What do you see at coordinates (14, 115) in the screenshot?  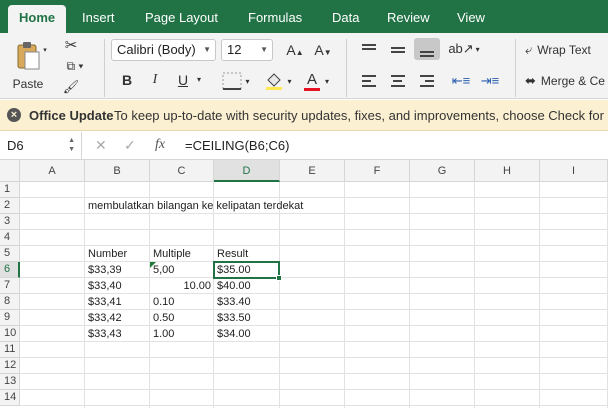 I see `close-icon: ×` at bounding box center [14, 115].